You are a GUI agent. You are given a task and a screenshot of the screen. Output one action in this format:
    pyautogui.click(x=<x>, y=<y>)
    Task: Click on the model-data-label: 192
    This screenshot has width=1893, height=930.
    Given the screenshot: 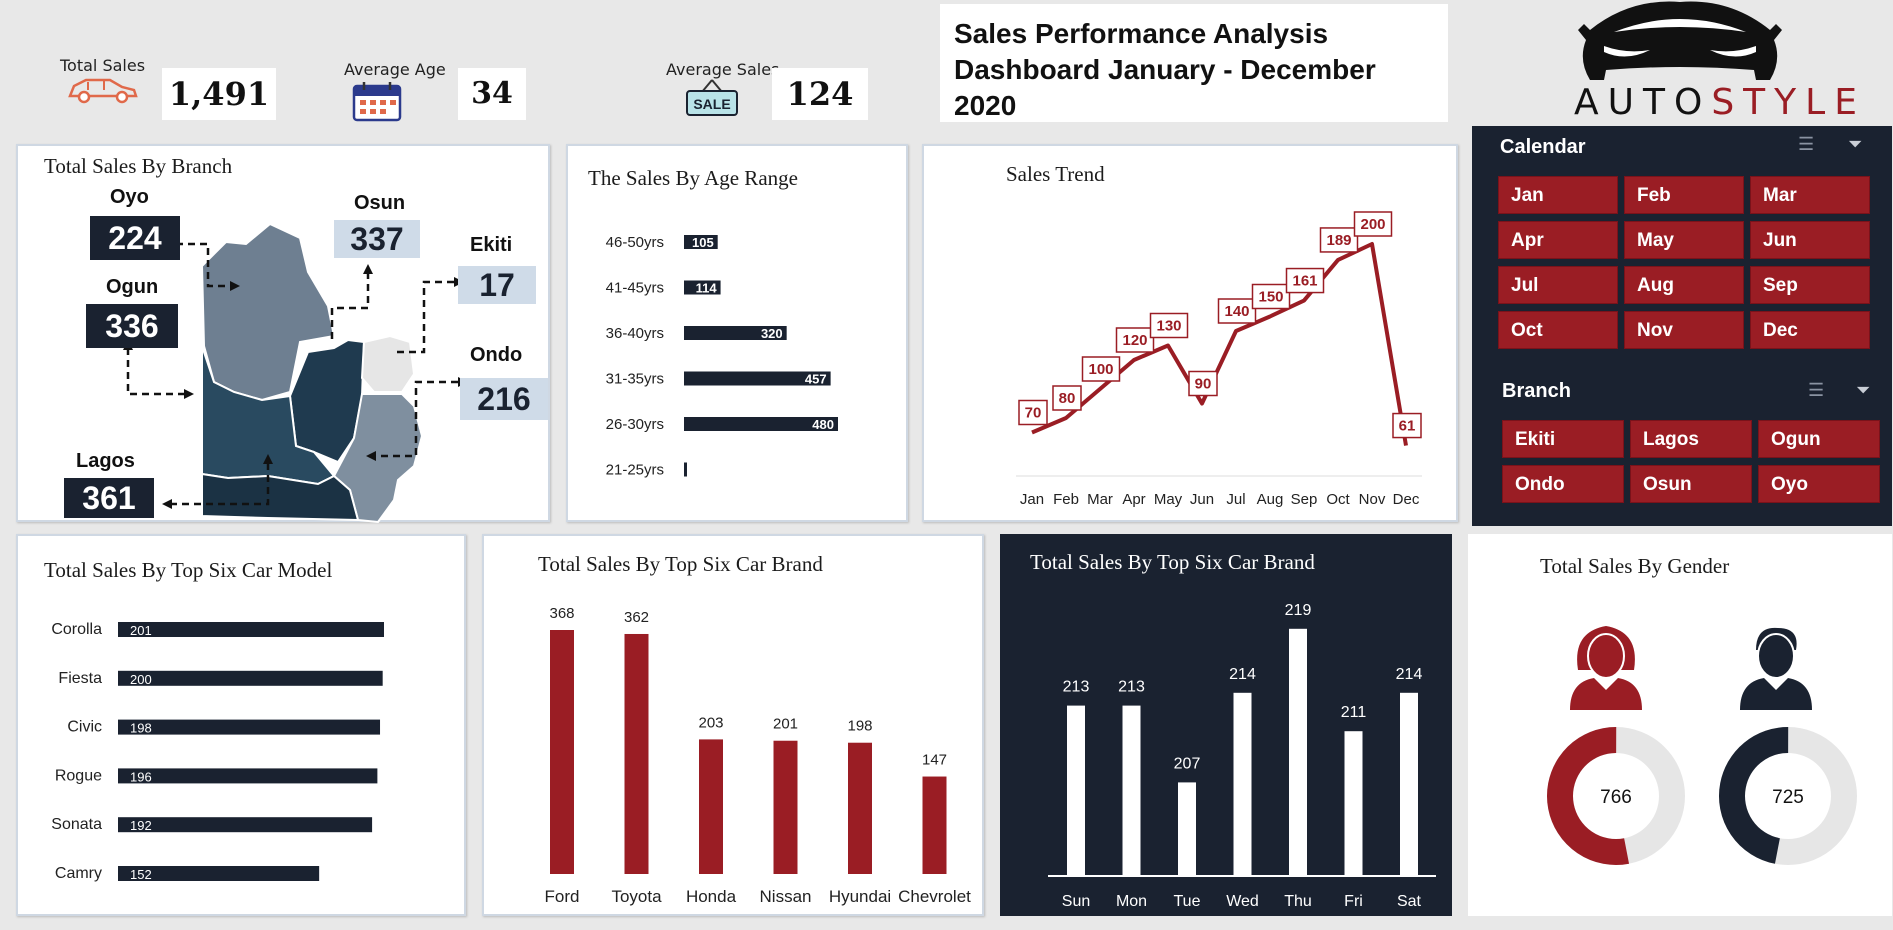 What is the action you would take?
    pyautogui.click(x=141, y=825)
    